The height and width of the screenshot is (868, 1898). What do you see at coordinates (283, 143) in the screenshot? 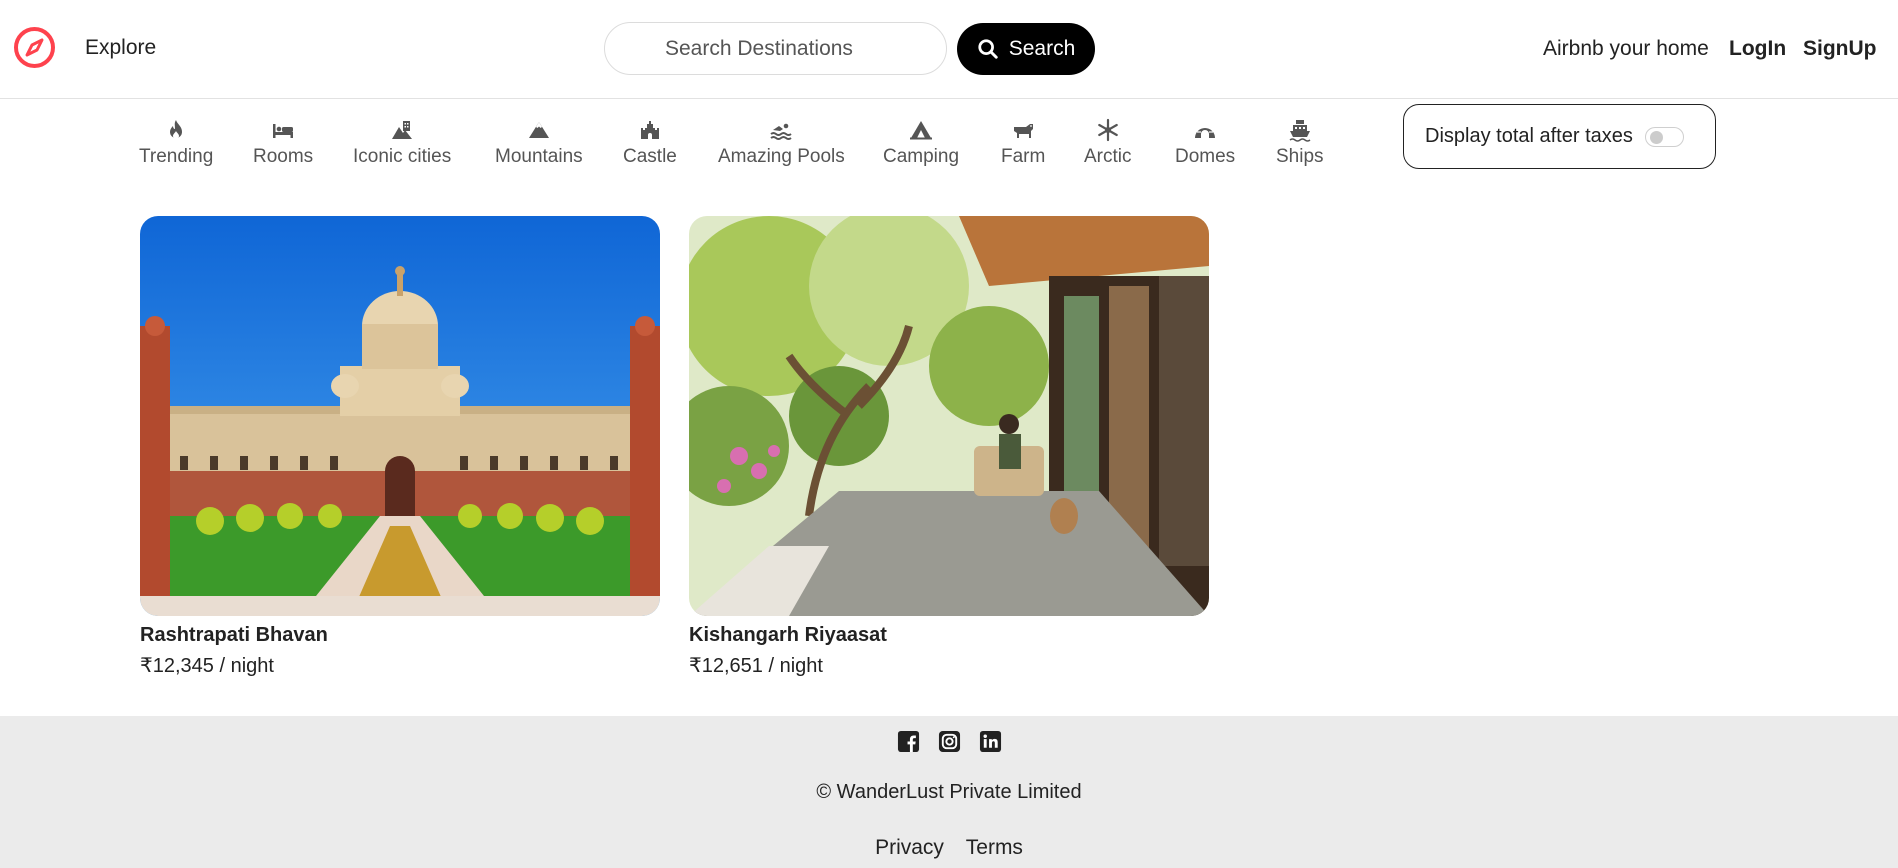
I see `filter-rooms: Rooms` at bounding box center [283, 143].